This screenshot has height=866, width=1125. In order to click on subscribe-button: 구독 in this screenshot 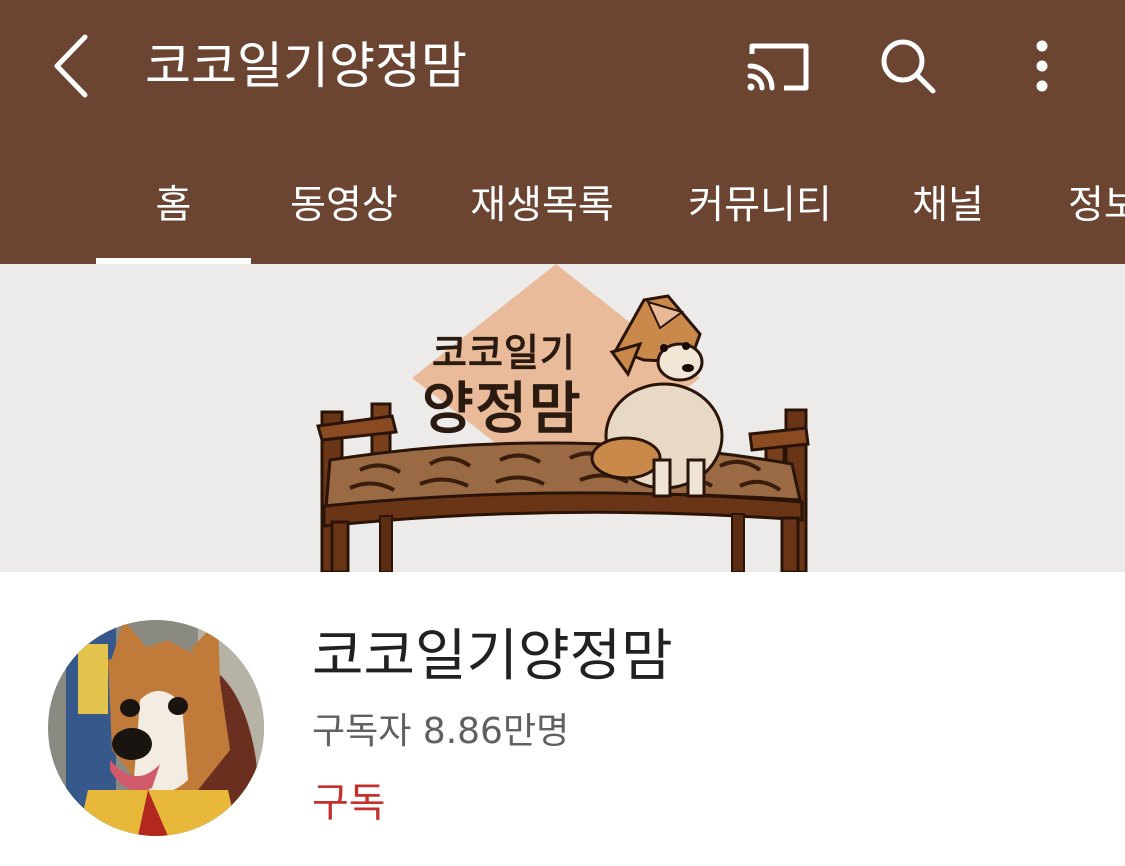, I will do `click(349, 799)`.